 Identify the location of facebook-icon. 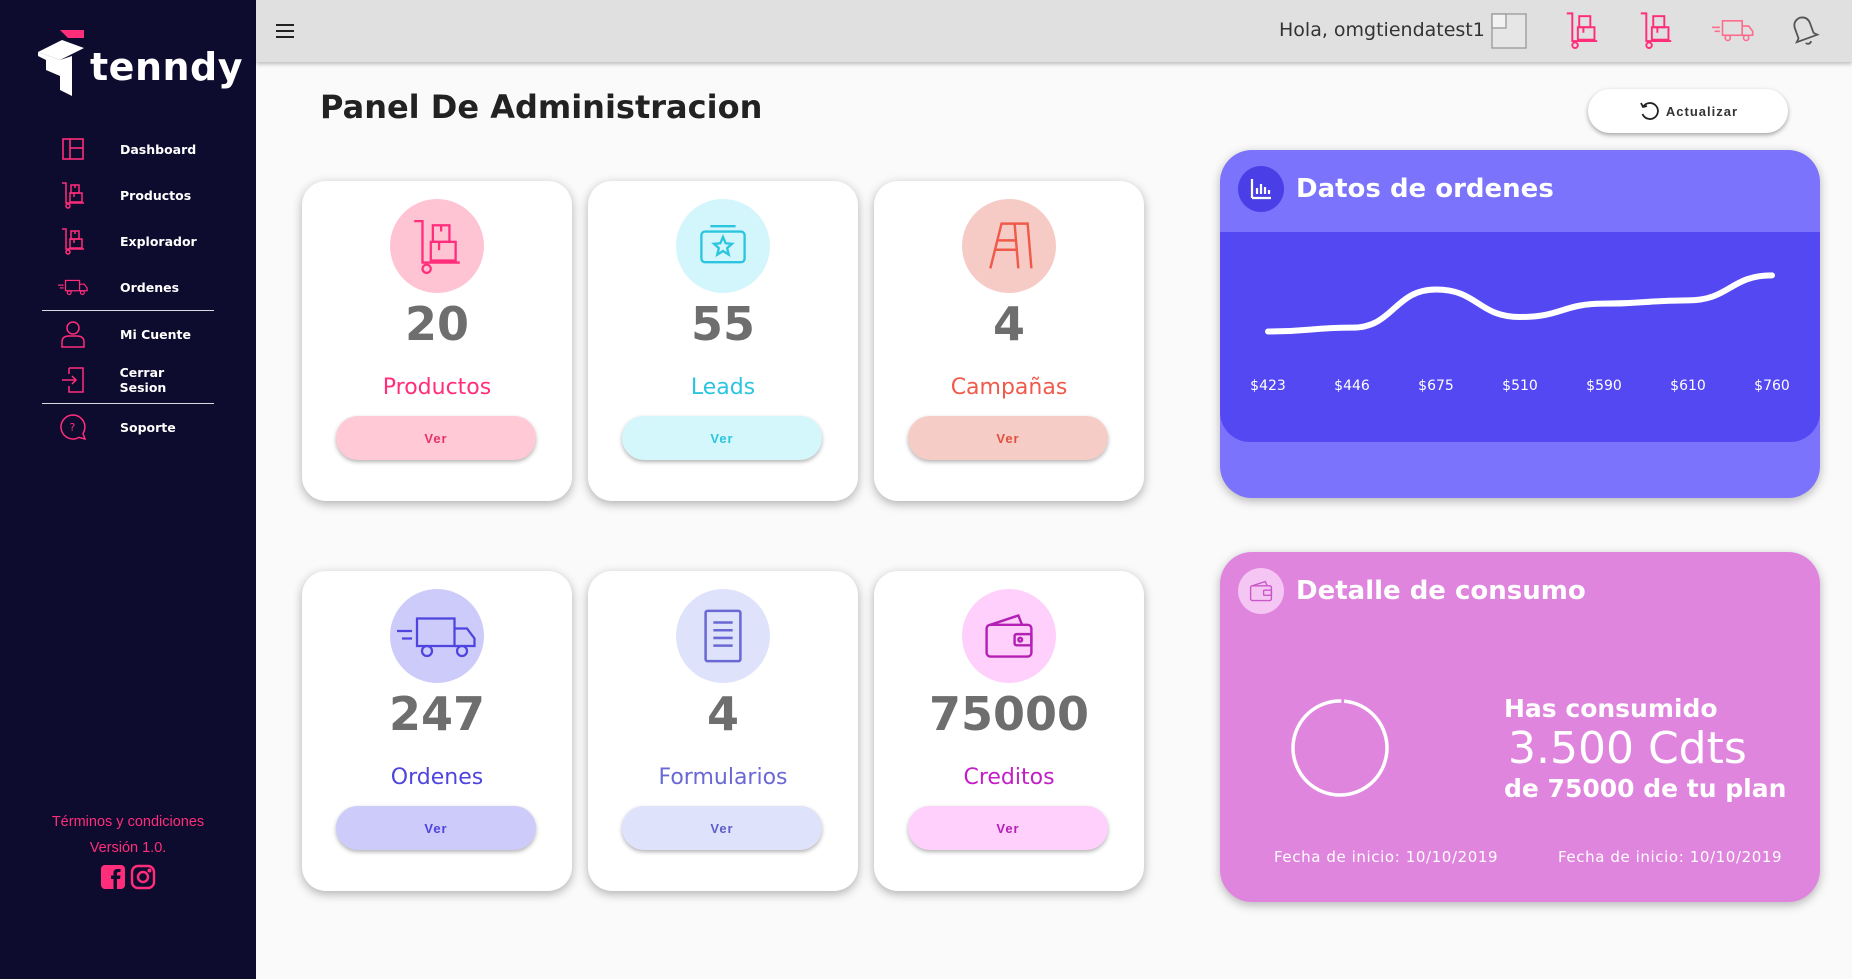
(113, 877).